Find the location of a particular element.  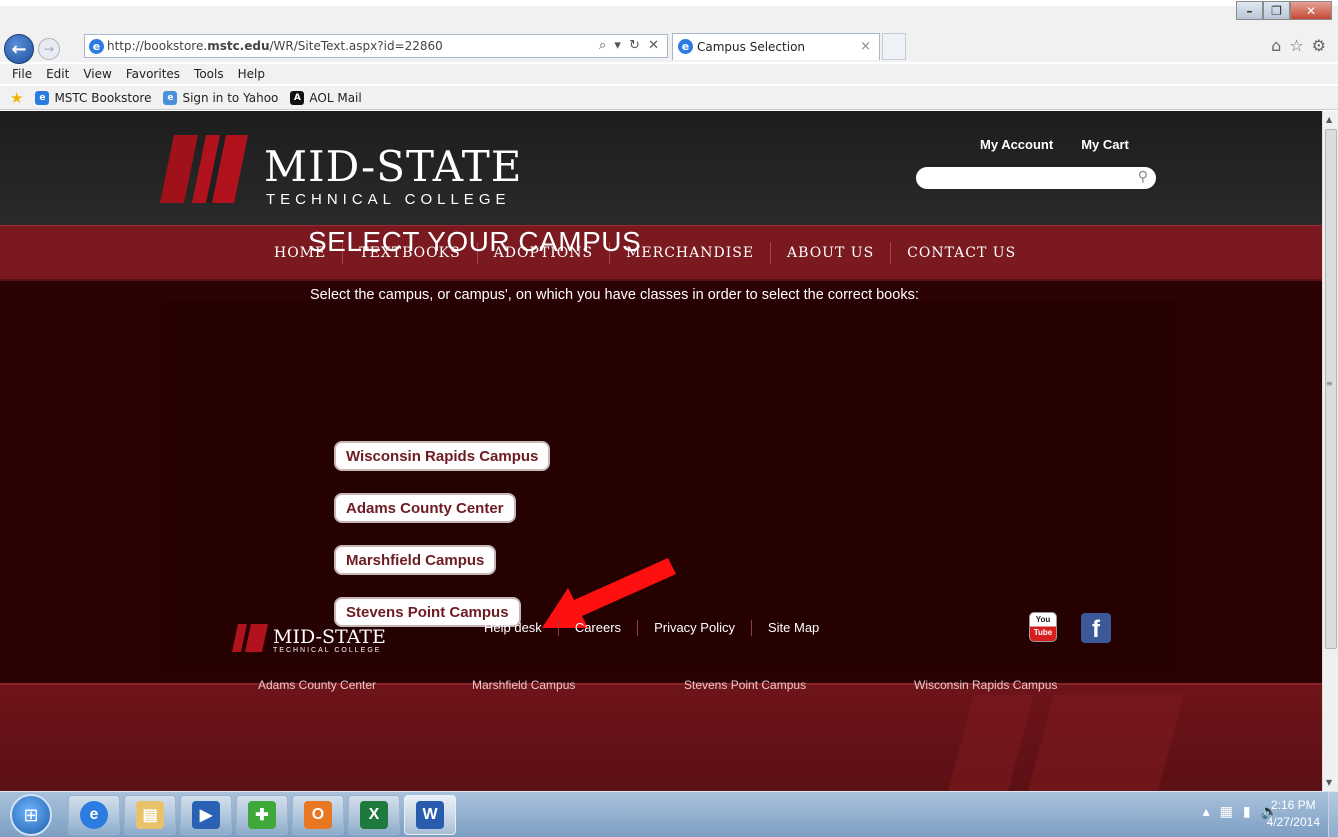

browser-right-icons: ⌂ ☆ ⚙ is located at coordinates (1298, 45).